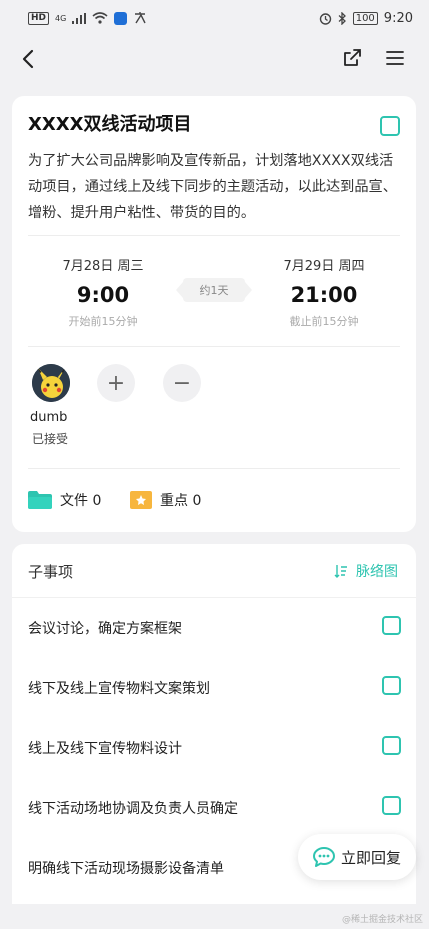 This screenshot has height=929, width=429. What do you see at coordinates (105, 749) in the screenshot?
I see `sub-item-text: 线上及线下宣传物料设计` at bounding box center [105, 749].